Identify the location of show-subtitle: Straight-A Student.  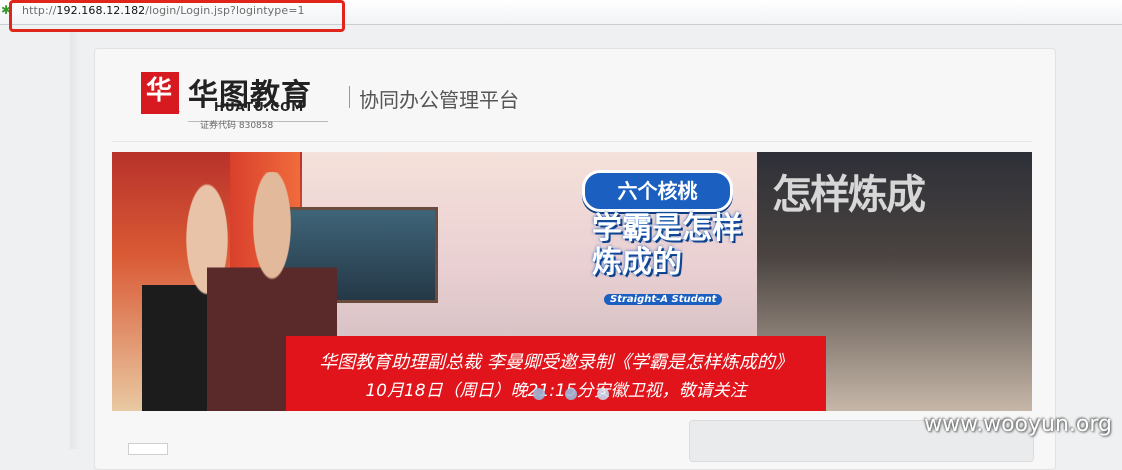
(663, 299).